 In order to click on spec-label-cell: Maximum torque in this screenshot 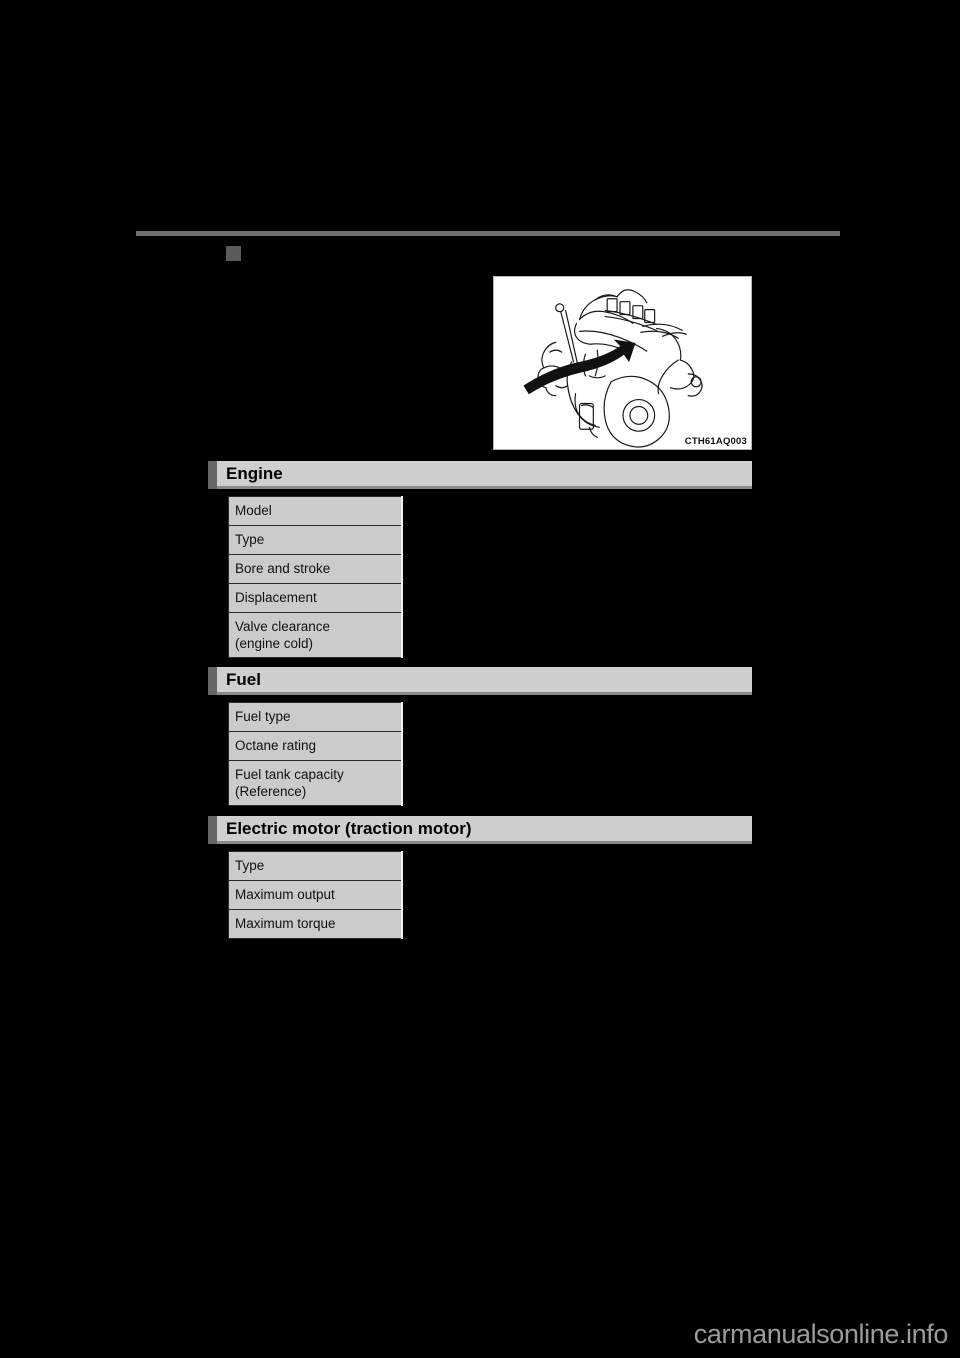, I will do `click(315, 924)`.